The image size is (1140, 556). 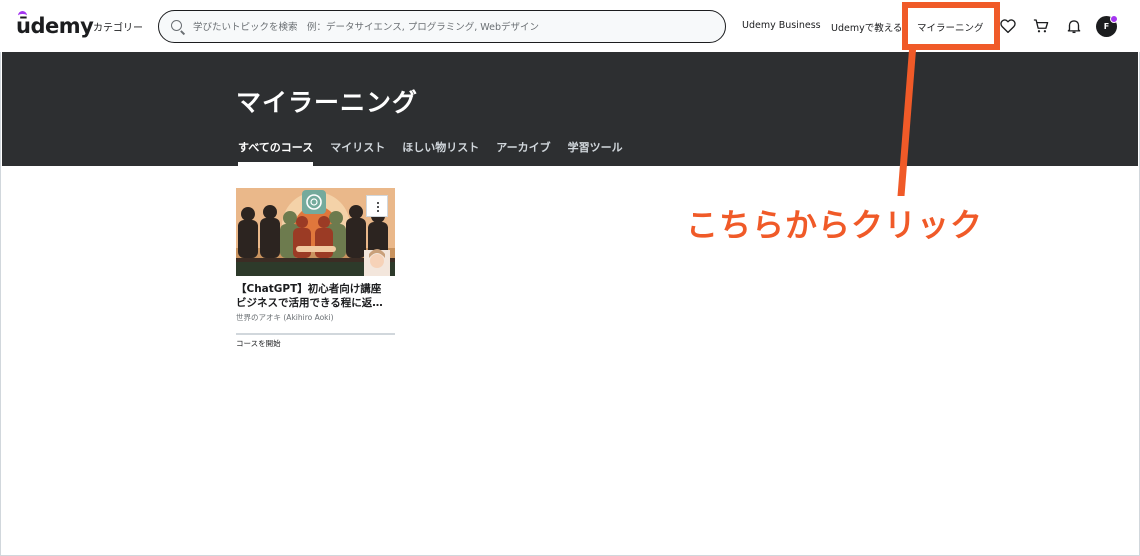 I want to click on page-title: マイラーニング, so click(x=327, y=102).